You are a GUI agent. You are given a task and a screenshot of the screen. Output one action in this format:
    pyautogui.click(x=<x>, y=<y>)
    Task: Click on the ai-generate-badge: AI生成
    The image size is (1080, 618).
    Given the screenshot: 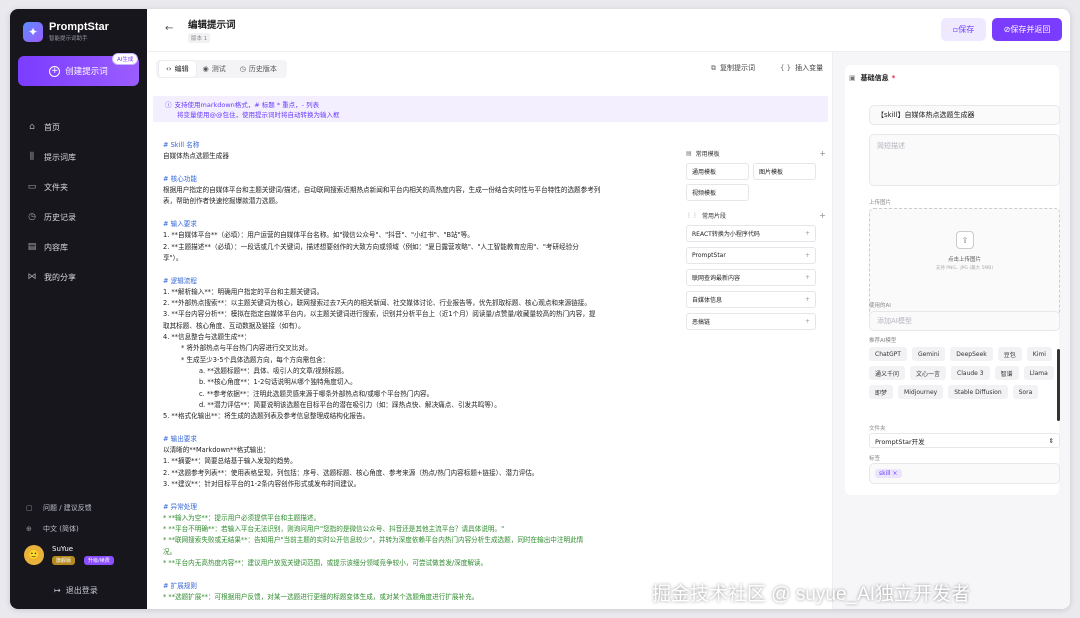 What is the action you would take?
    pyautogui.click(x=125, y=59)
    